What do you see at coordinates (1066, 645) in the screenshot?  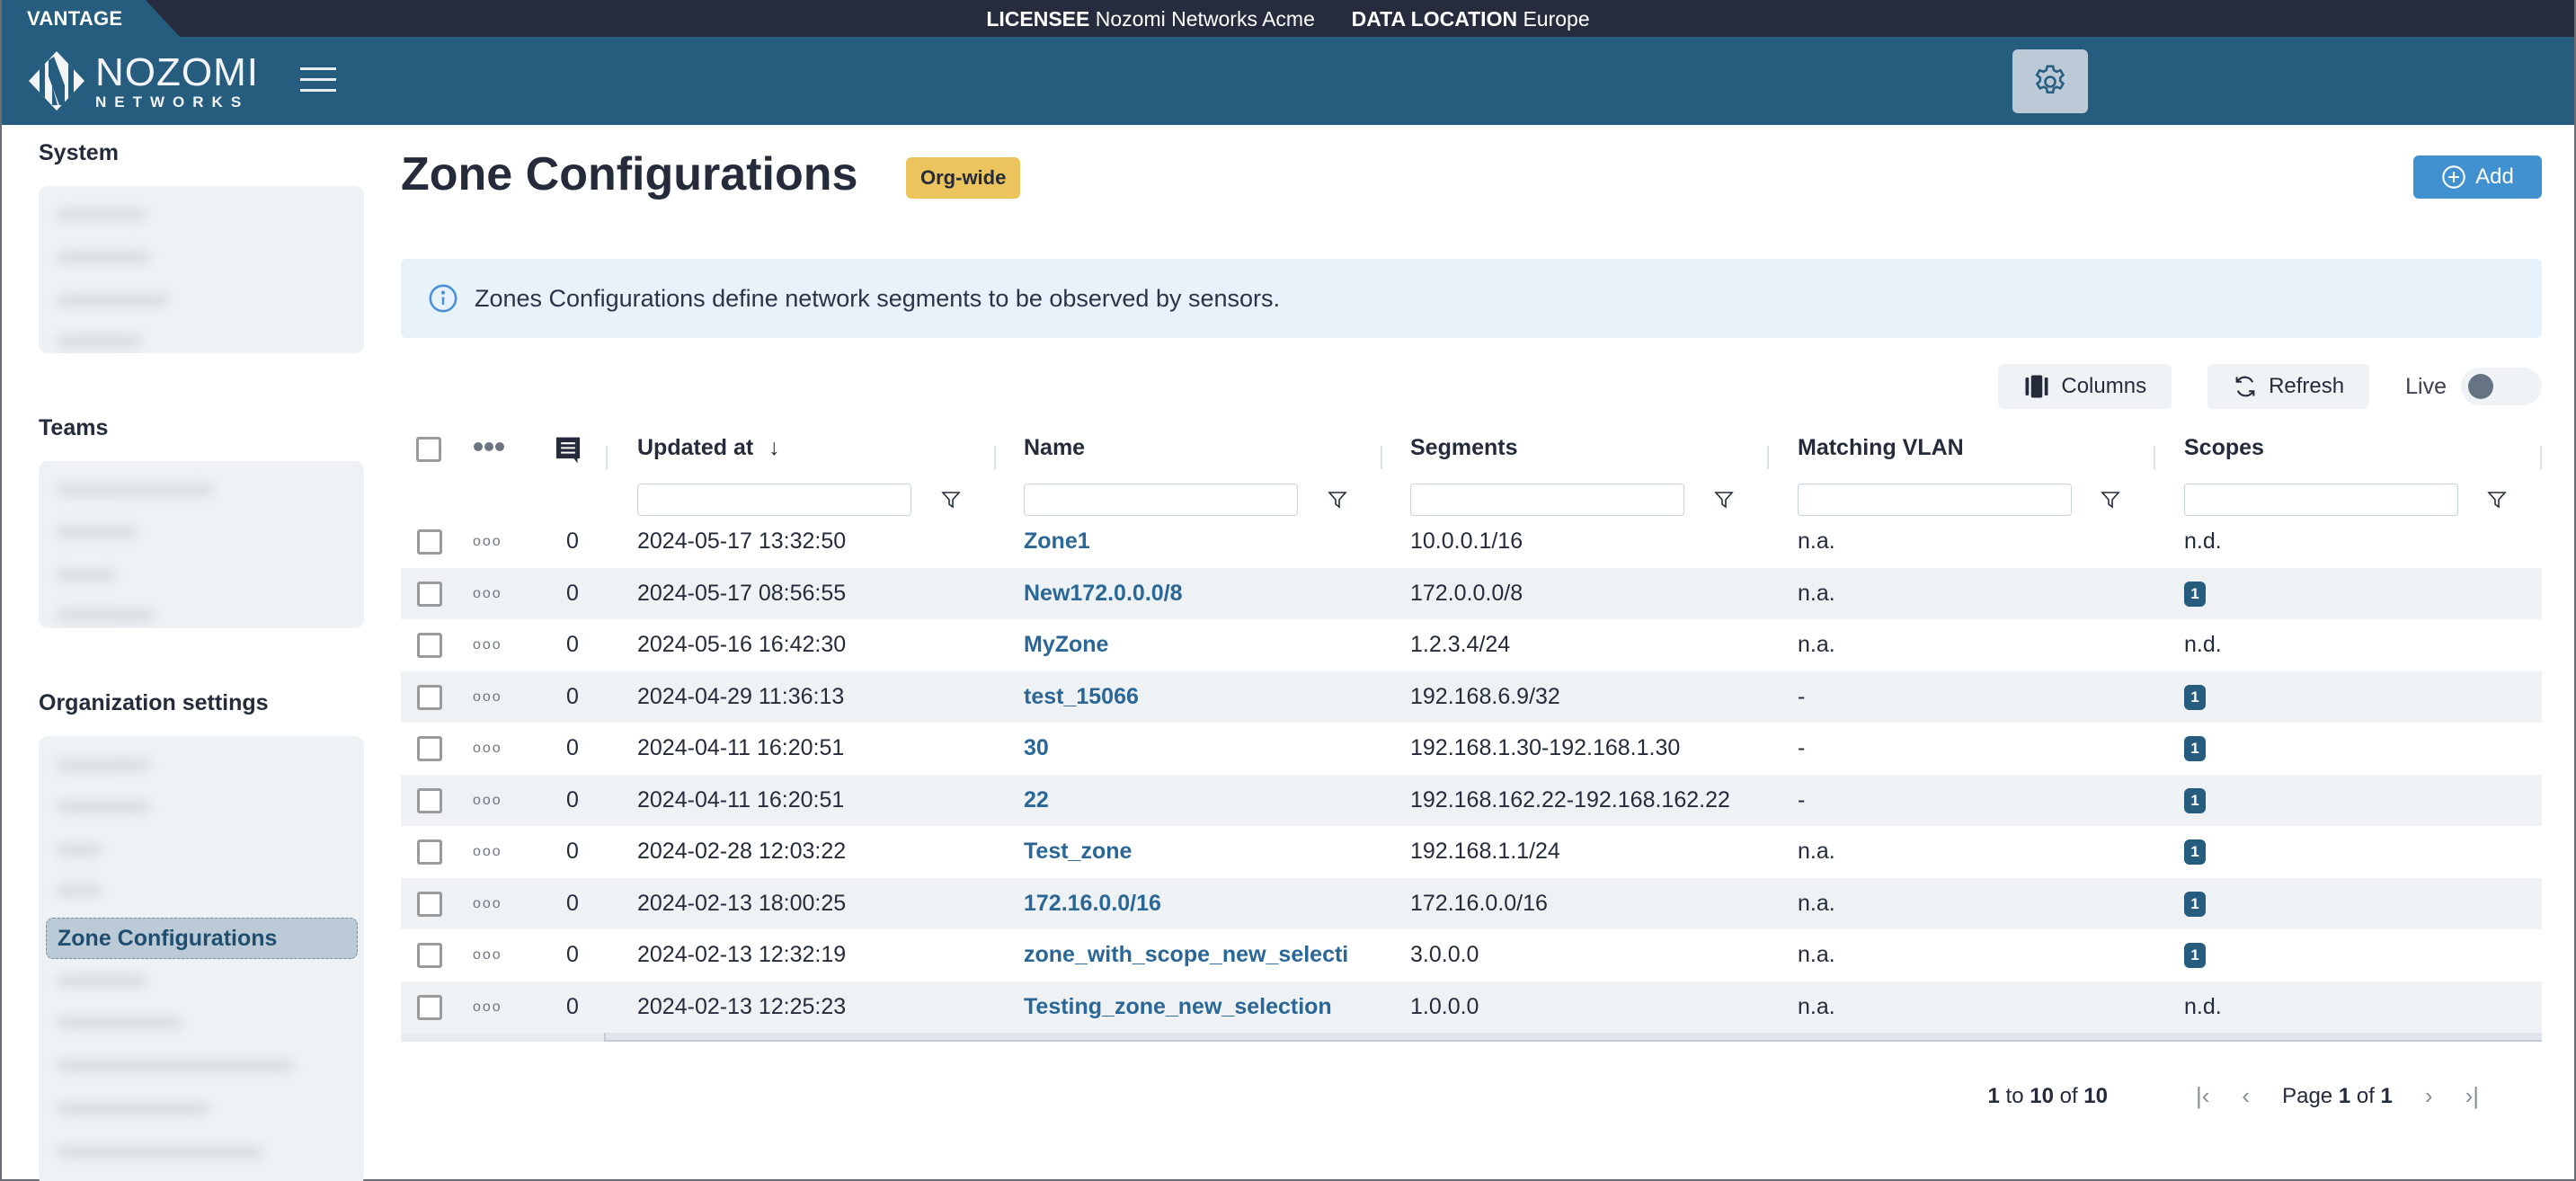 I see `zone-name-link: MyZone` at bounding box center [1066, 645].